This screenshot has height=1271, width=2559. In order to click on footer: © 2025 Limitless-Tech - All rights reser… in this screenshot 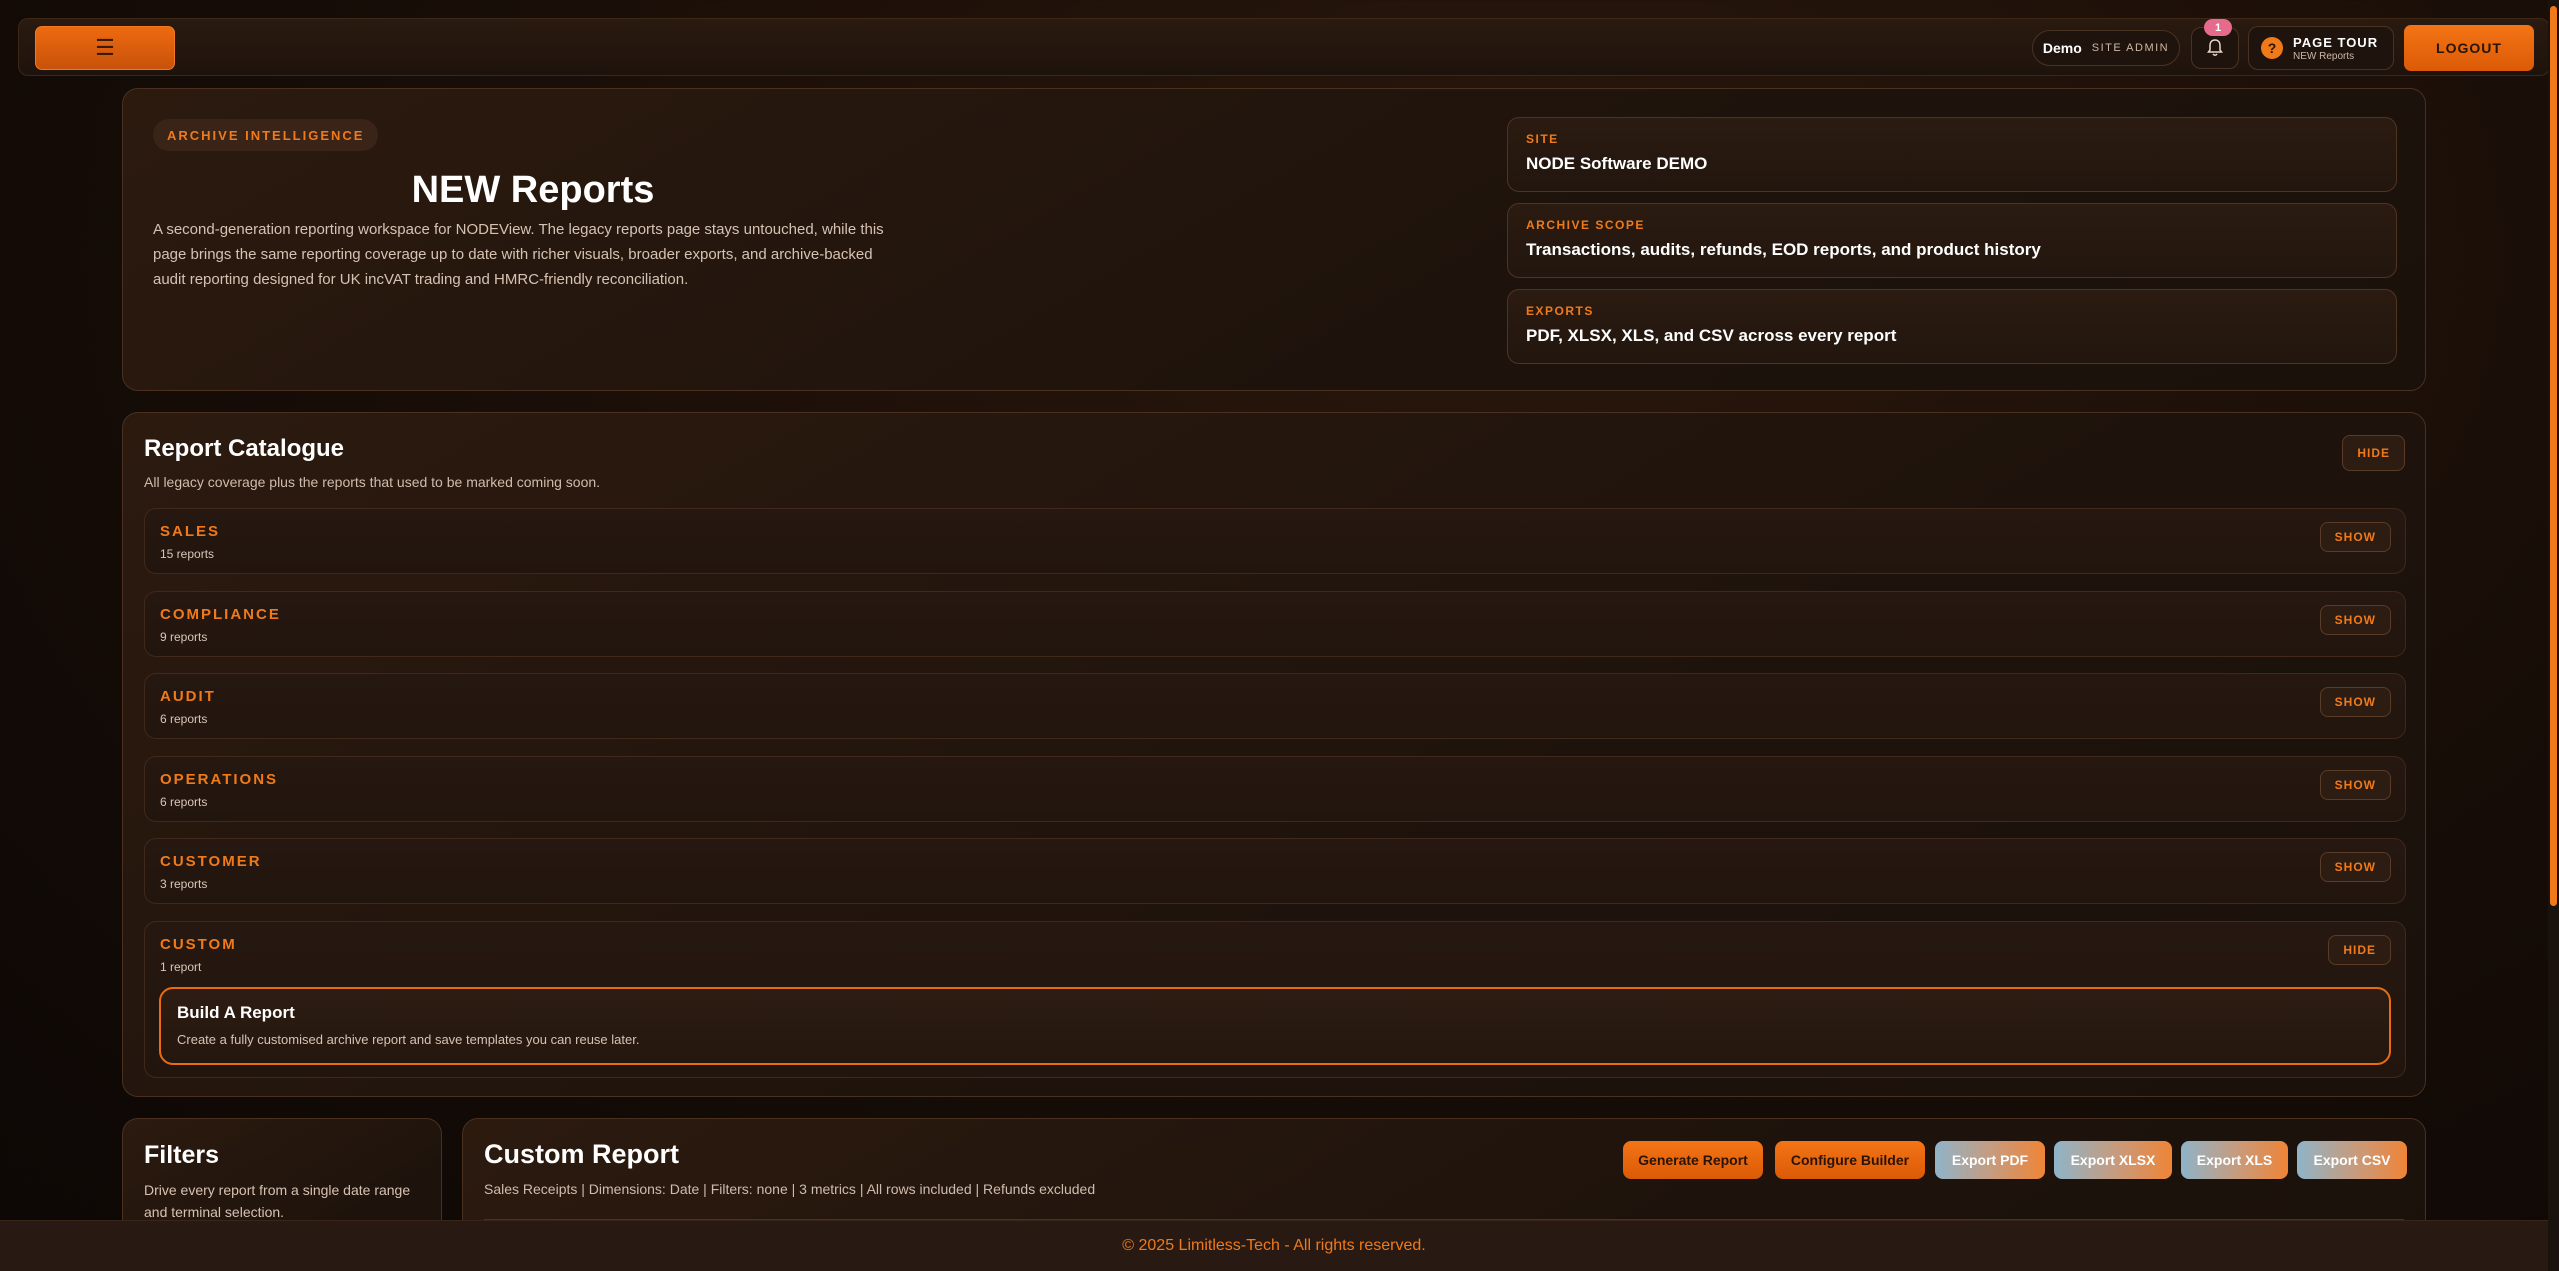, I will do `click(1274, 1245)`.